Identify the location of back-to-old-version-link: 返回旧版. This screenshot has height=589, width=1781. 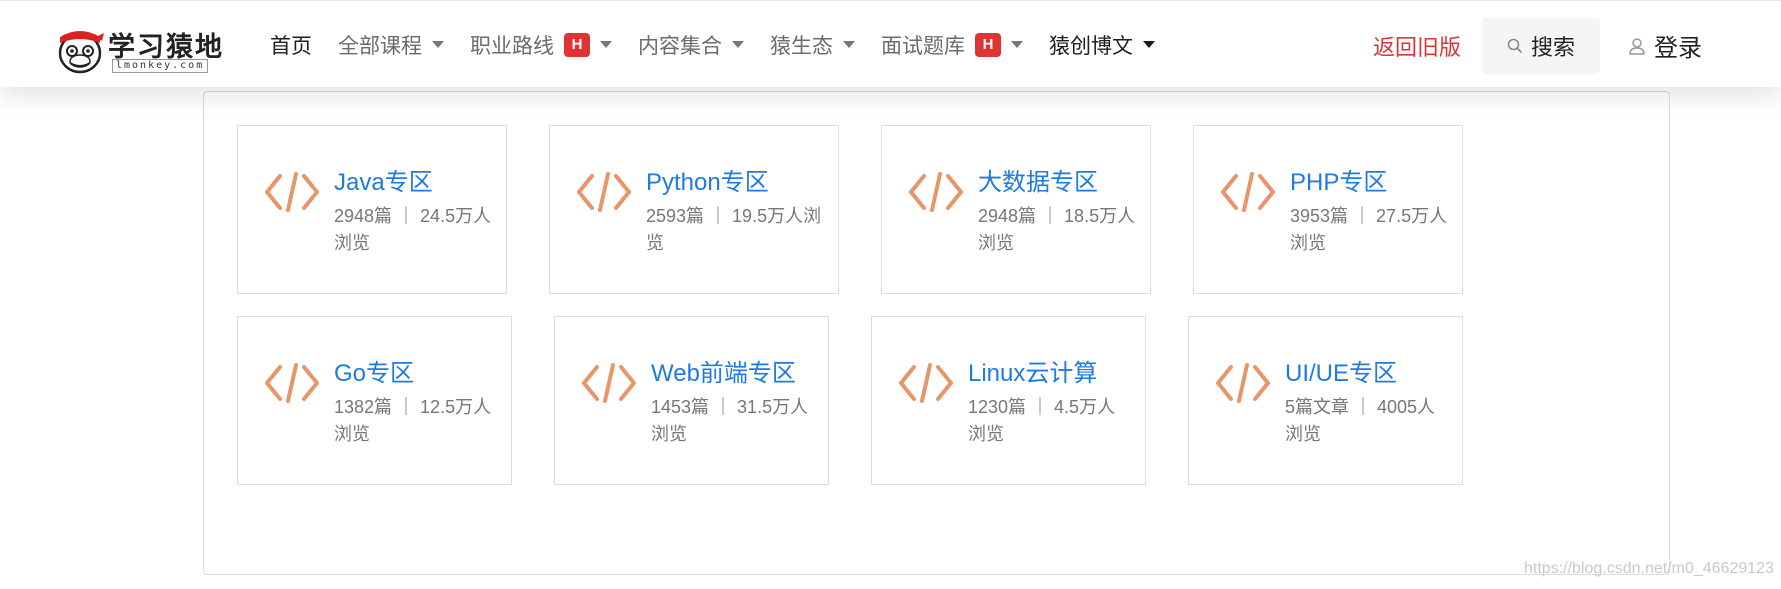
(1417, 46).